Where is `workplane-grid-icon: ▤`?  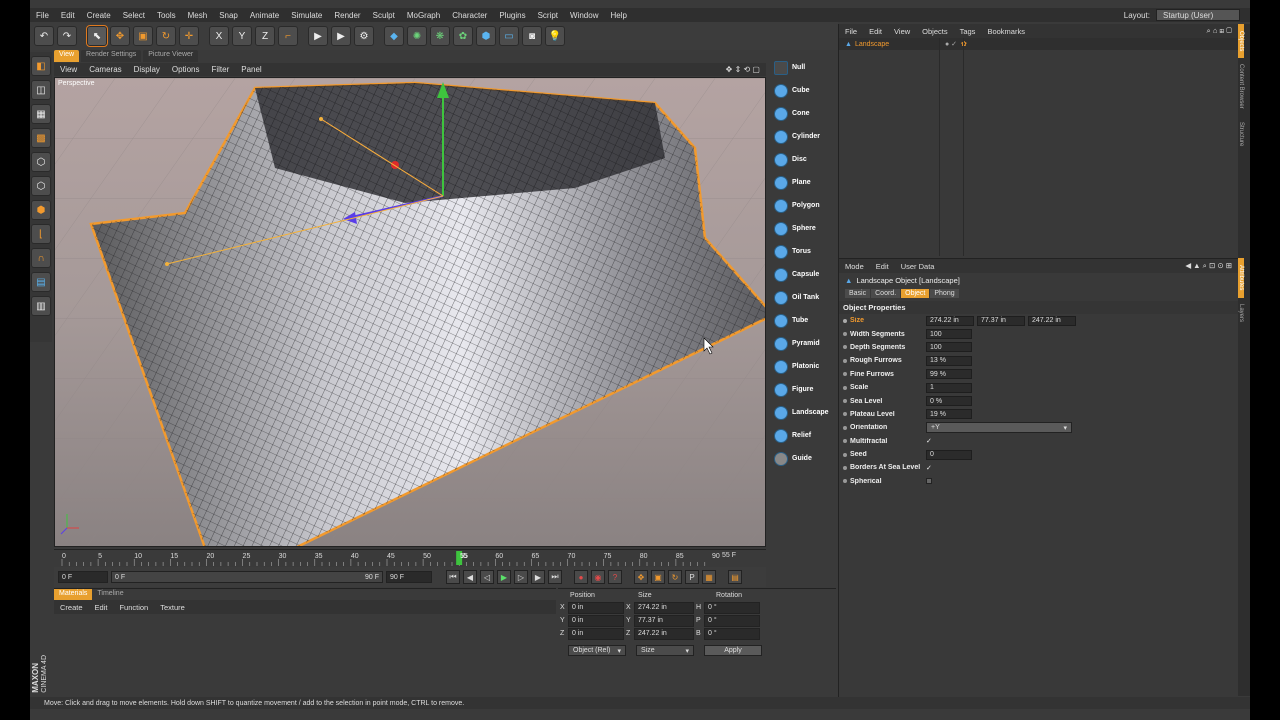
workplane-grid-icon: ▤ is located at coordinates (41, 282).